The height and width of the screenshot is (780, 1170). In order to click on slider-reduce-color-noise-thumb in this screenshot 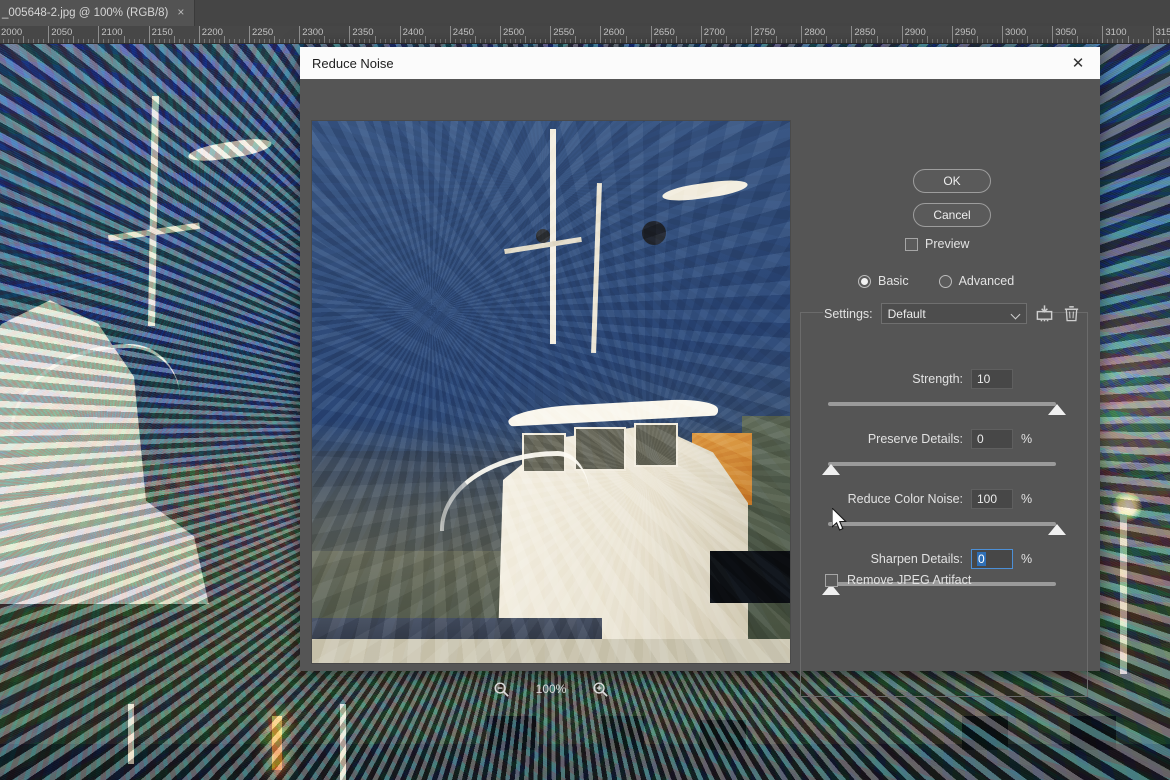, I will do `click(1057, 529)`.